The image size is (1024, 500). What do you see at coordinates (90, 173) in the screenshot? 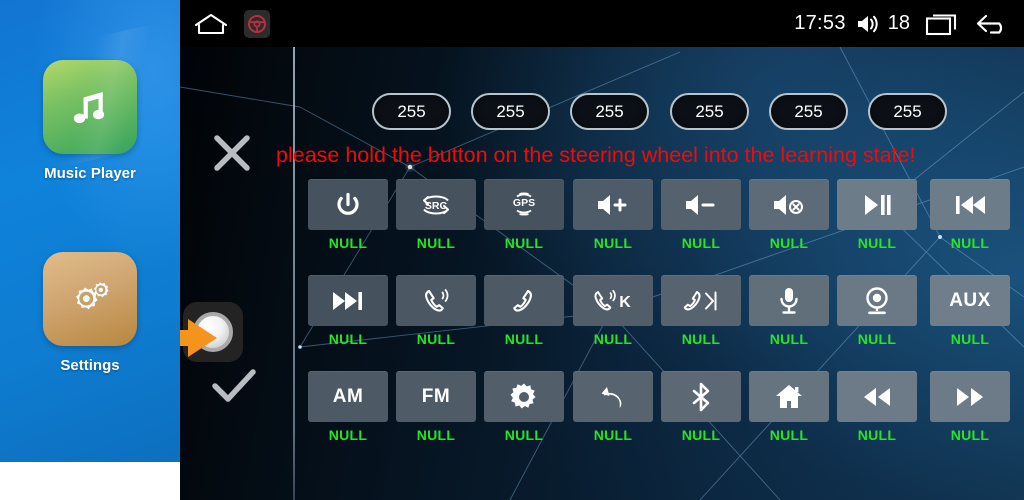
I see `app-label: Music Player` at bounding box center [90, 173].